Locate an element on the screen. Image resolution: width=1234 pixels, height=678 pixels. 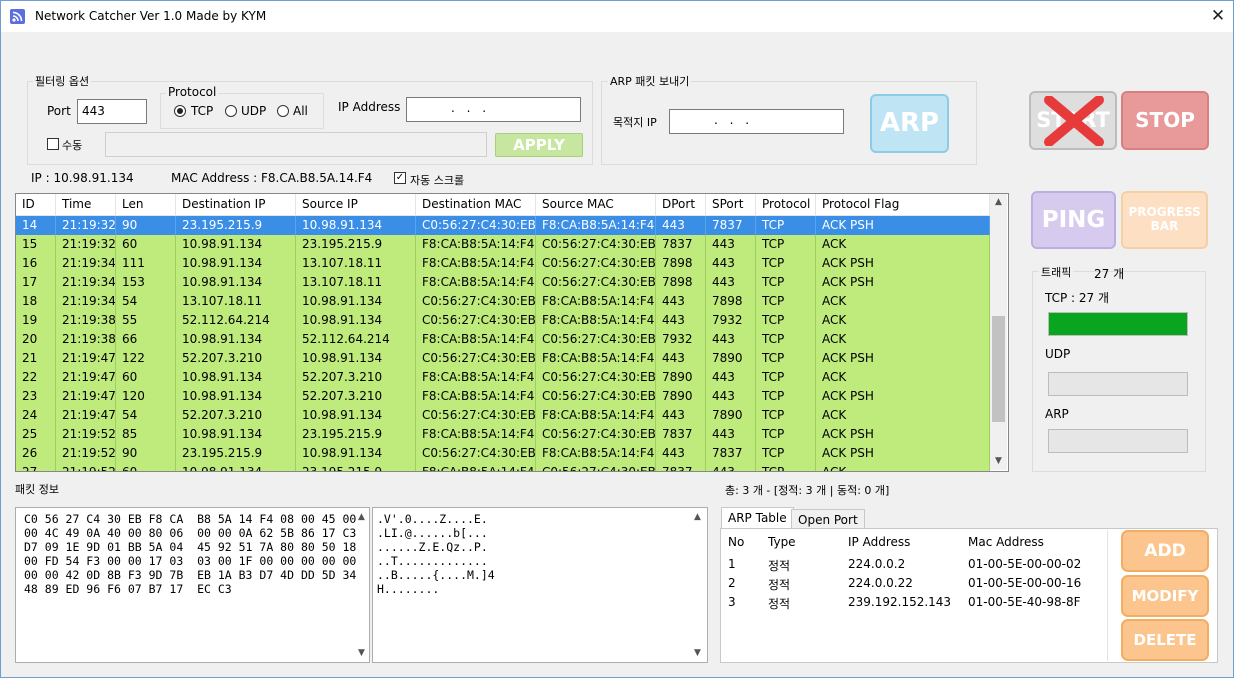
protocol-tcp-label: TCP is located at coordinates (202, 111).